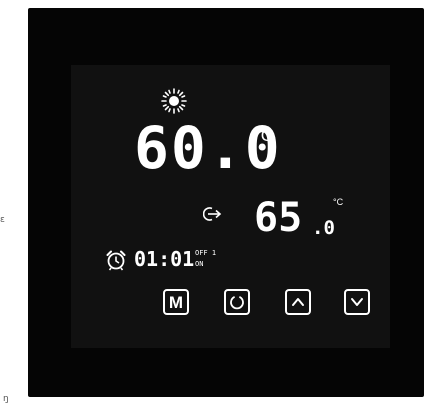 Image resolution: width=430 pixels, height=405 pixels. What do you see at coordinates (212, 214) in the screenshot?
I see `arrow-in-icon` at bounding box center [212, 214].